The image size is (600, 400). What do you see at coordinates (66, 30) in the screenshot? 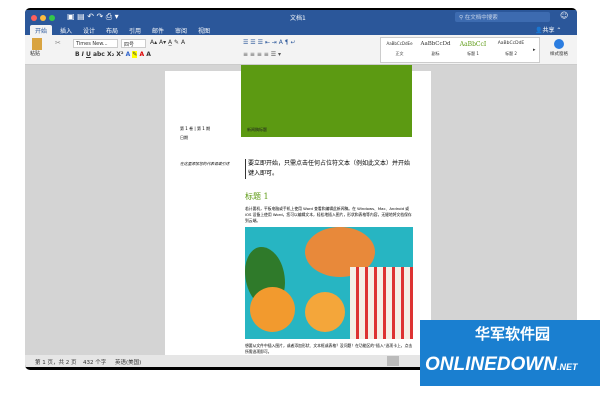
I see `tab-insert: 插入` at bounding box center [66, 30].